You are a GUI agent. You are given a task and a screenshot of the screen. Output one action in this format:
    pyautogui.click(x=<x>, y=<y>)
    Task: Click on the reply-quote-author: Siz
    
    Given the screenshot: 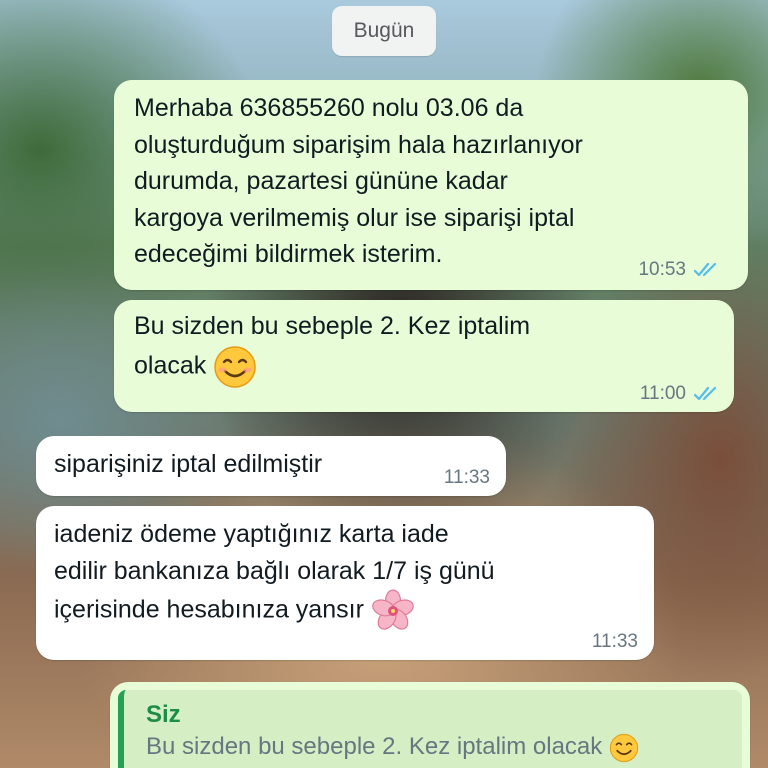 What is the action you would take?
    pyautogui.click(x=163, y=714)
    